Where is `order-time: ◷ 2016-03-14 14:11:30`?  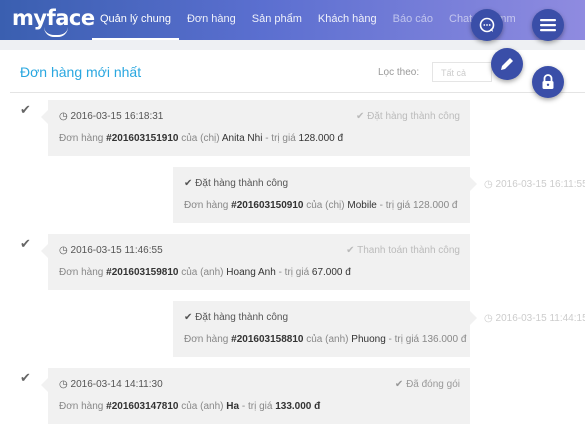 order-time: ◷ 2016-03-14 14:11:30 is located at coordinates (111, 384).